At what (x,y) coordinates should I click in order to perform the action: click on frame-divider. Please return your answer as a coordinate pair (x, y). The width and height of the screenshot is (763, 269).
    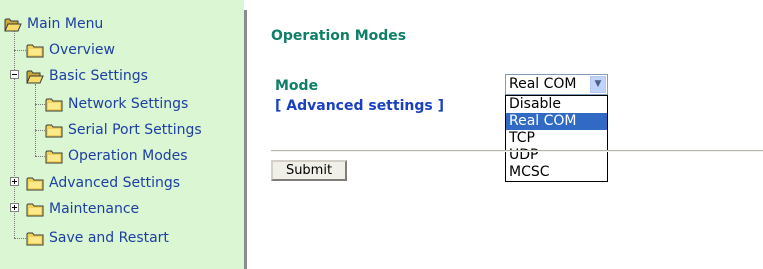
    Looking at the image, I should click on (245, 139).